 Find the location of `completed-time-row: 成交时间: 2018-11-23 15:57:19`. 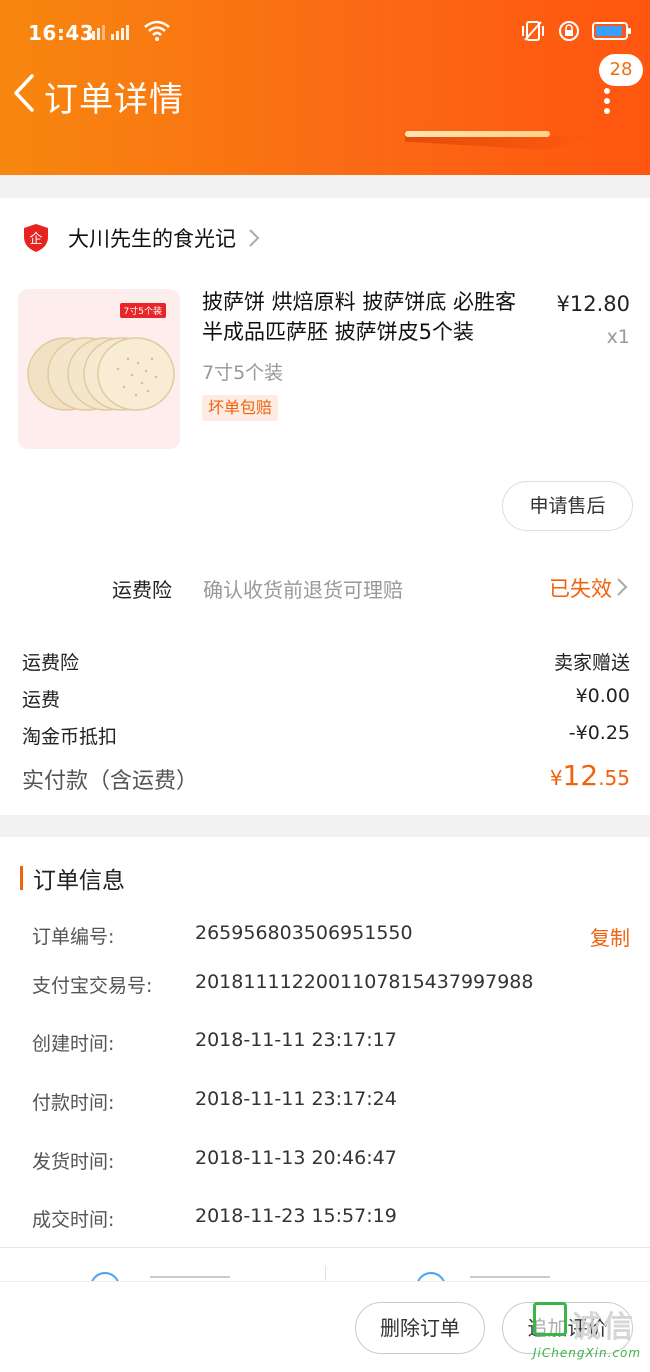

completed-time-row: 成交时间: 2018-11-23 15:57:19 is located at coordinates (331, 1220).